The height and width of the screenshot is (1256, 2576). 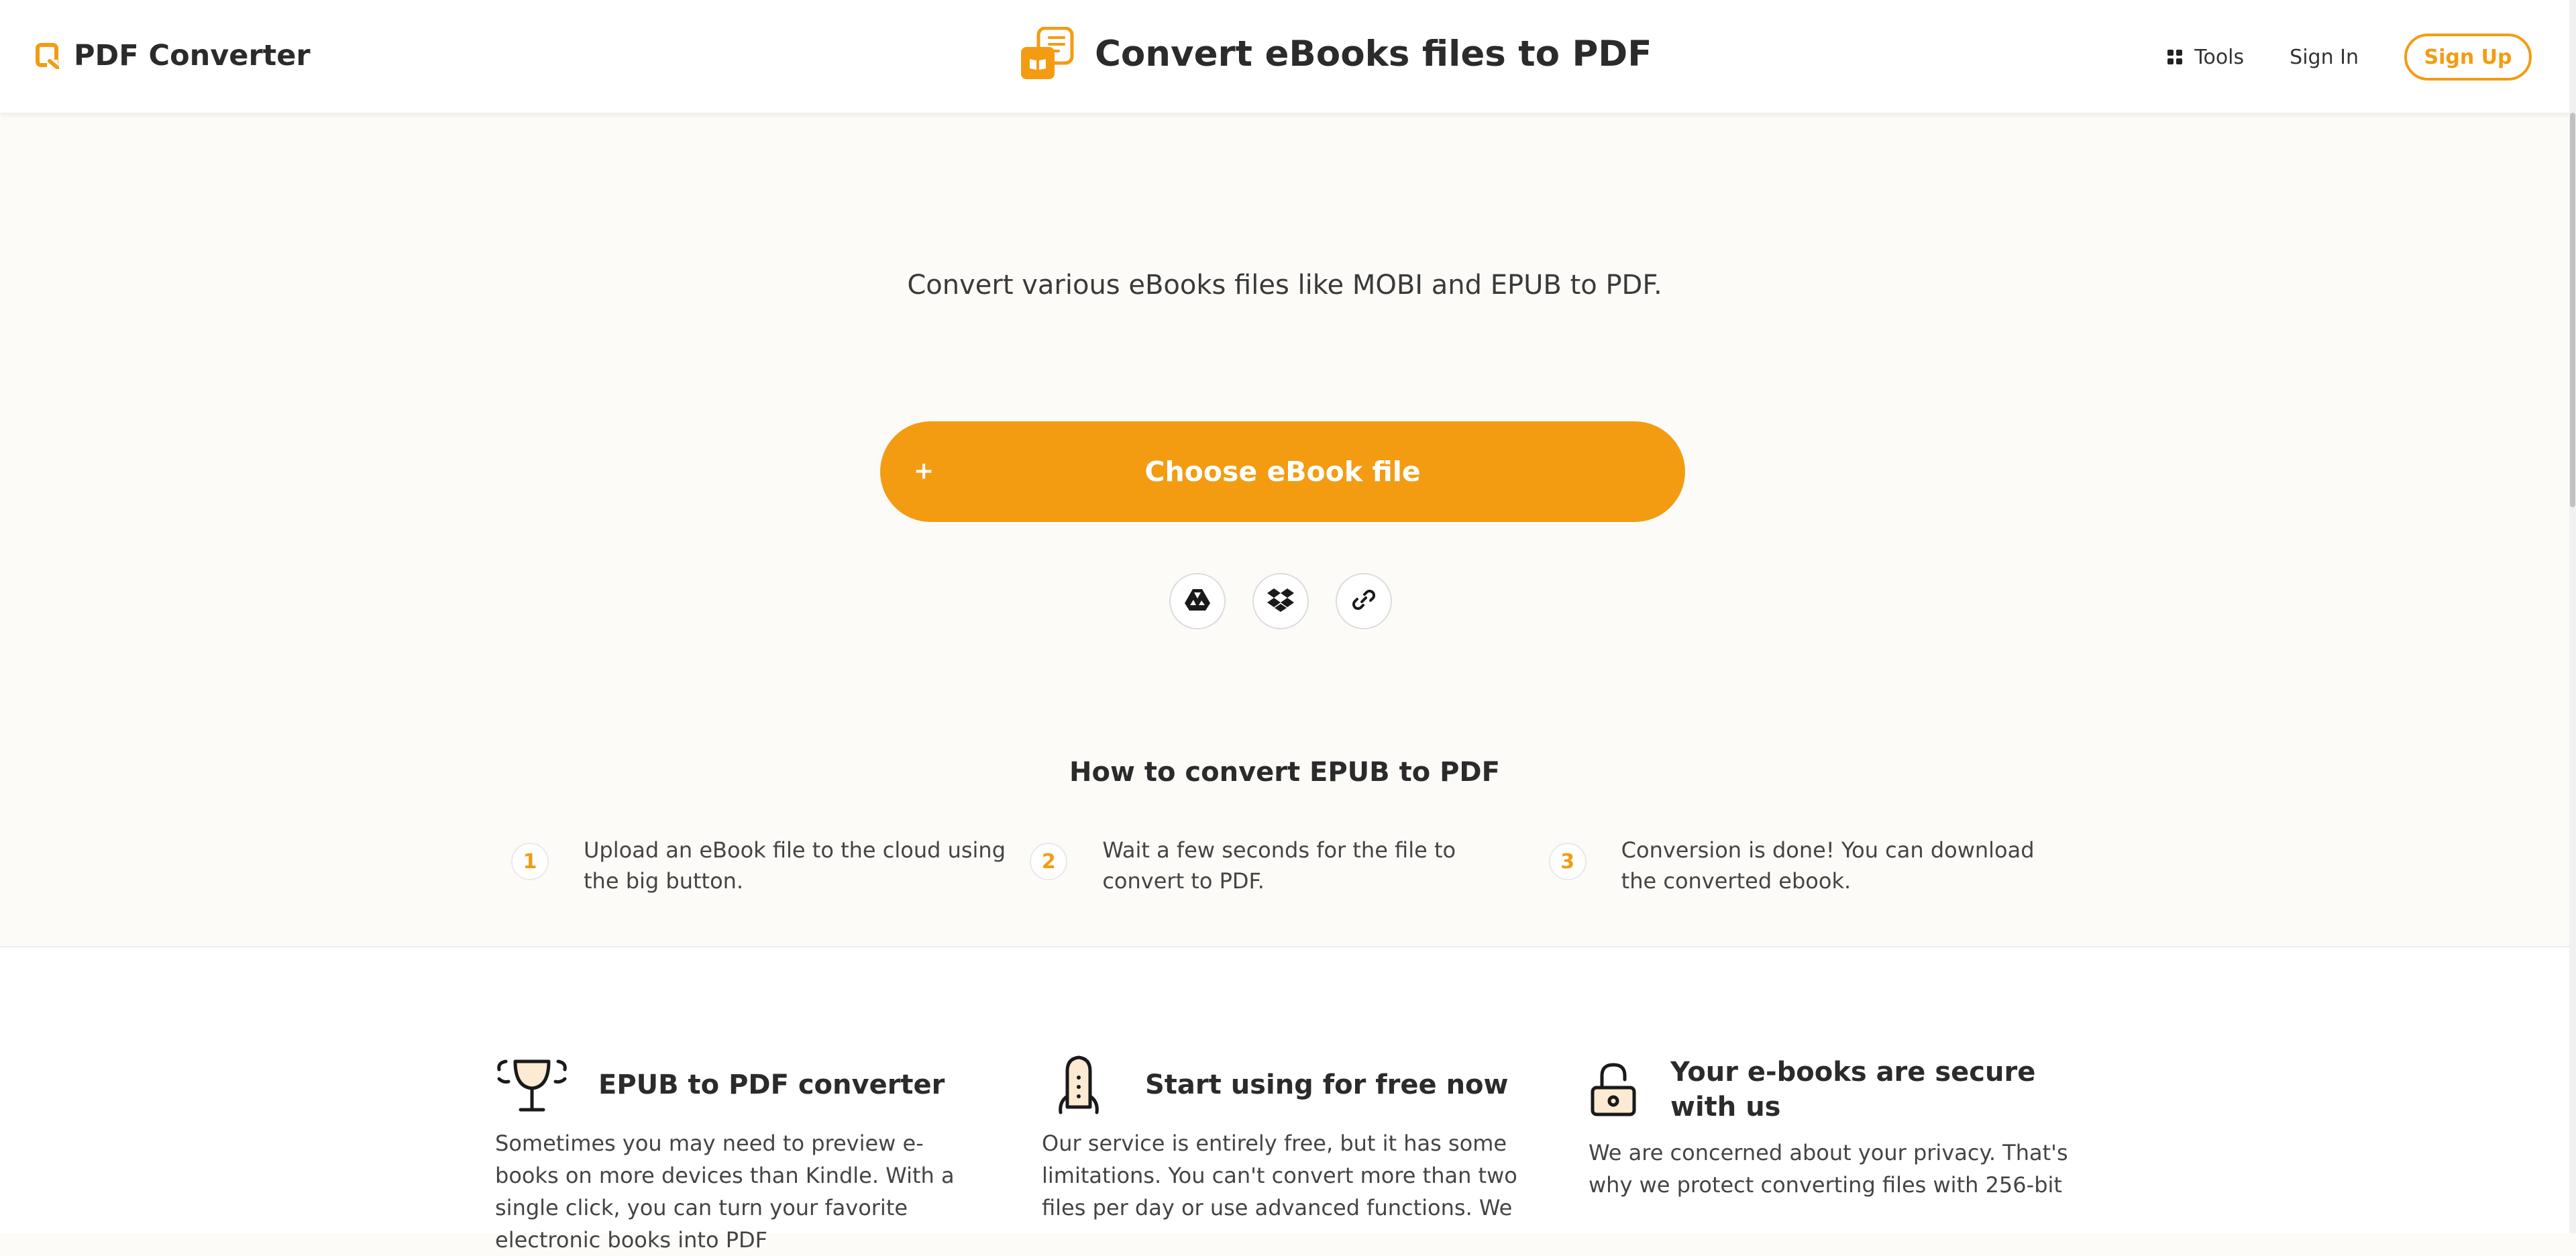 I want to click on dropbox-icon, so click(x=1280, y=601).